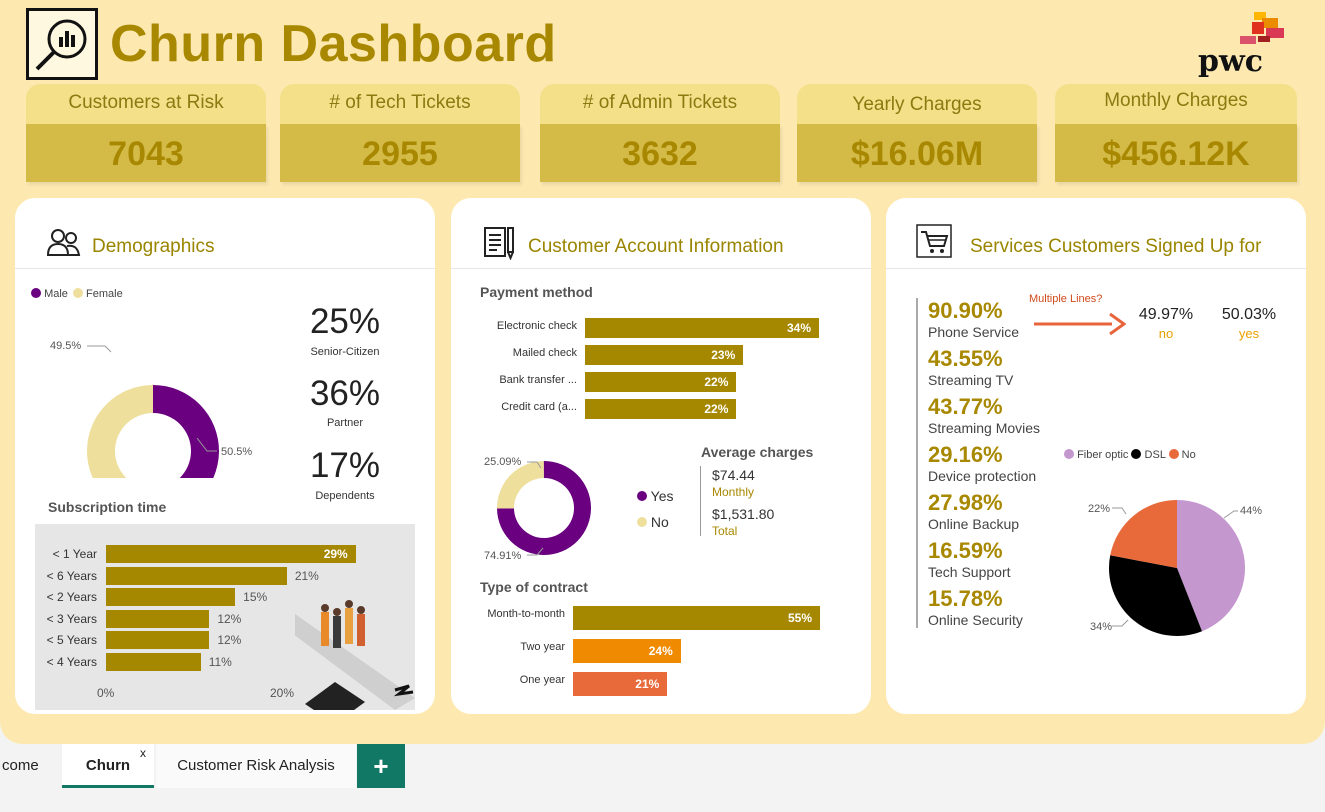  What do you see at coordinates (143, 753) in the screenshot?
I see `tab-close-icon: x` at bounding box center [143, 753].